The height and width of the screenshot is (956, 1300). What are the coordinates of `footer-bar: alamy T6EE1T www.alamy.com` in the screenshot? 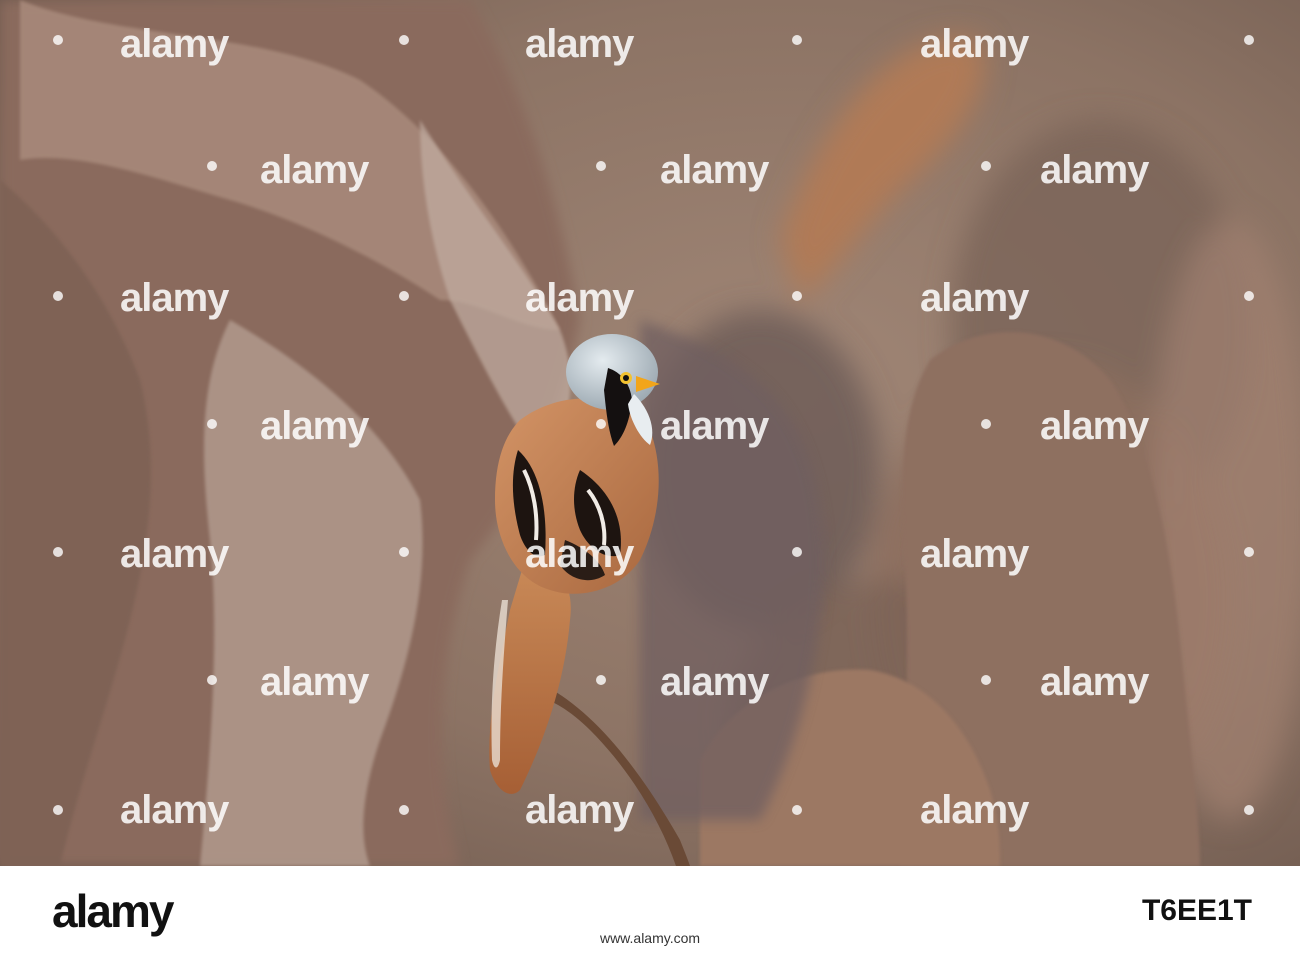 It's located at (650, 911).